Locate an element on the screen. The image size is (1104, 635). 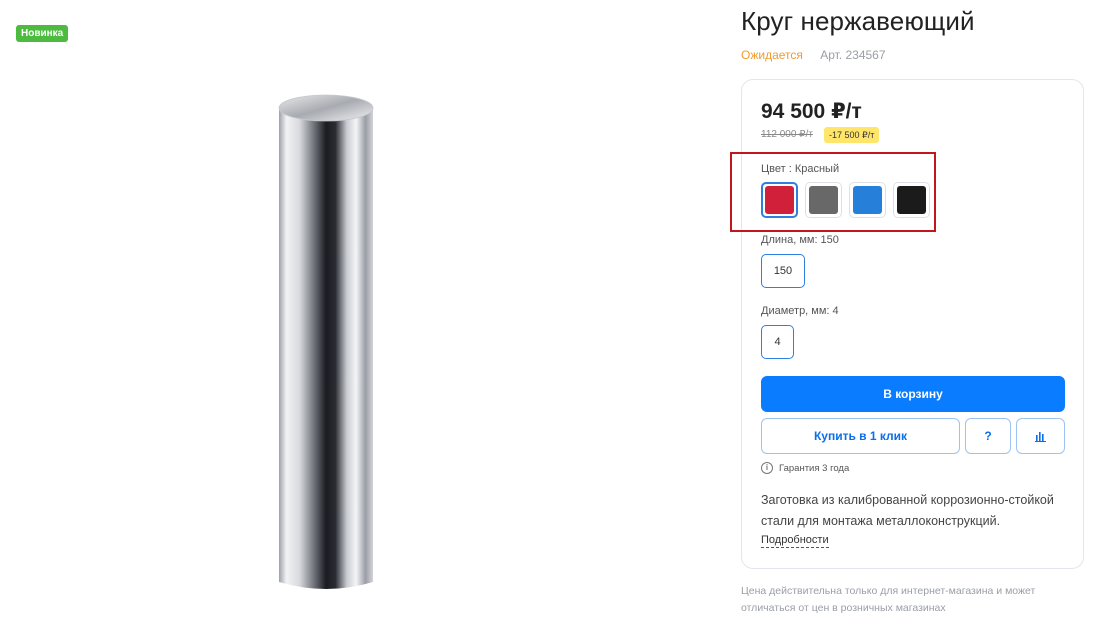
ask-question-button: ? is located at coordinates (988, 436).